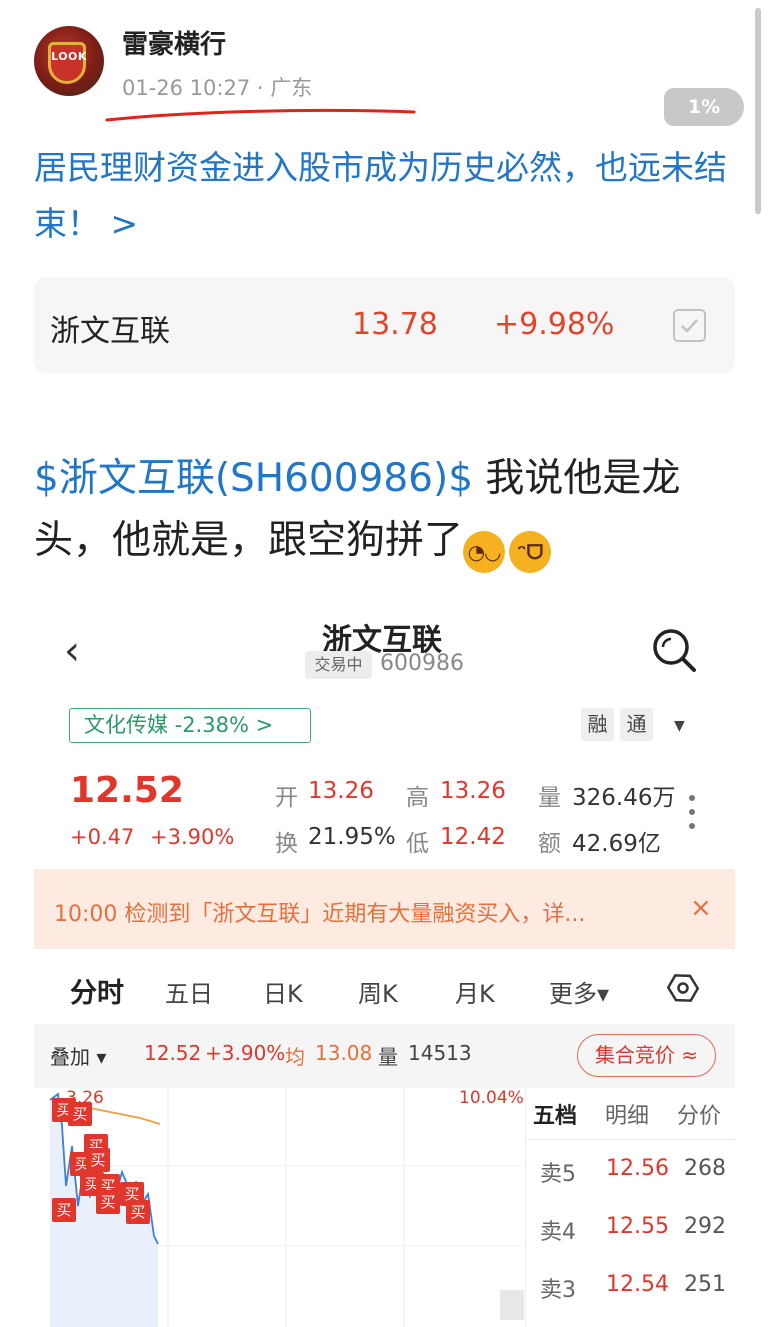  Describe the element at coordinates (388, 1057) in the screenshot. I see `subbar-vol-label: 量` at that location.